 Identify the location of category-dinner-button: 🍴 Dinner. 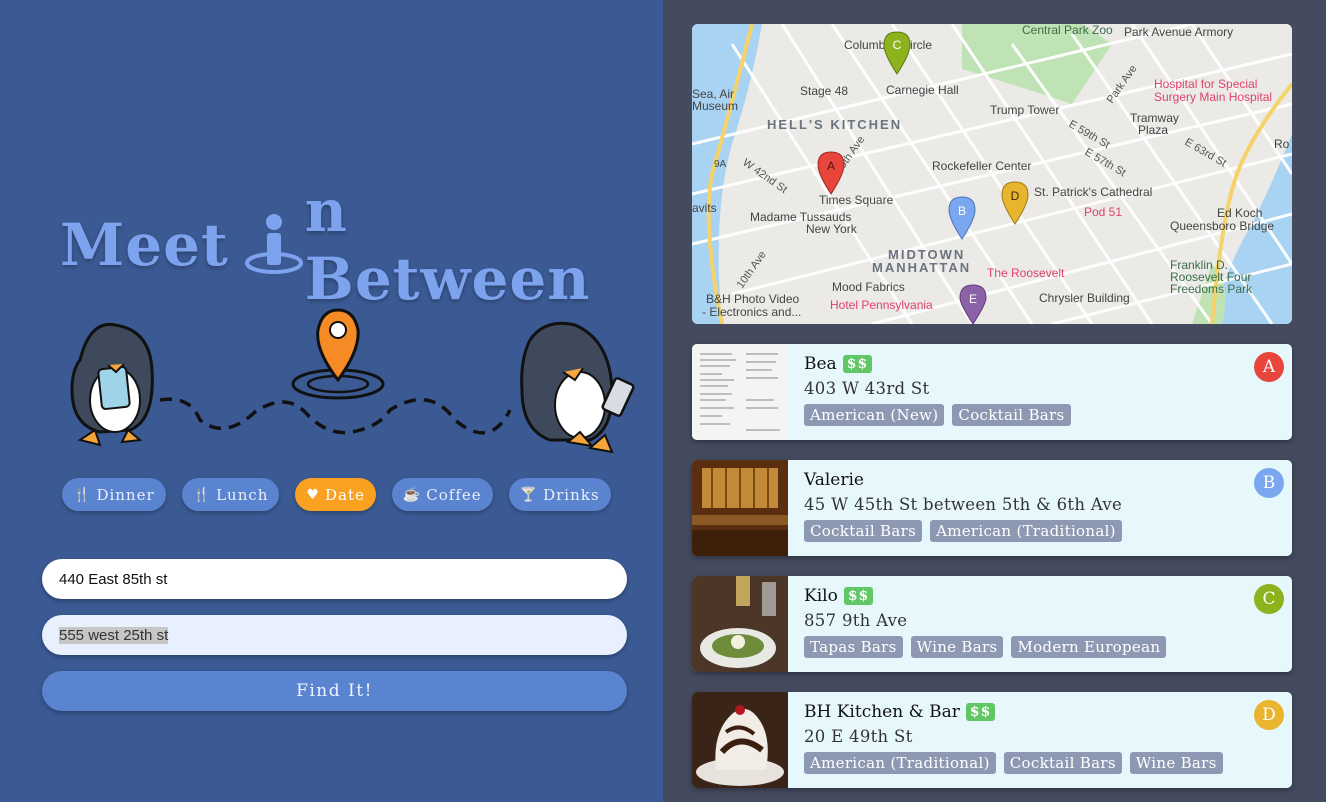
(114, 494).